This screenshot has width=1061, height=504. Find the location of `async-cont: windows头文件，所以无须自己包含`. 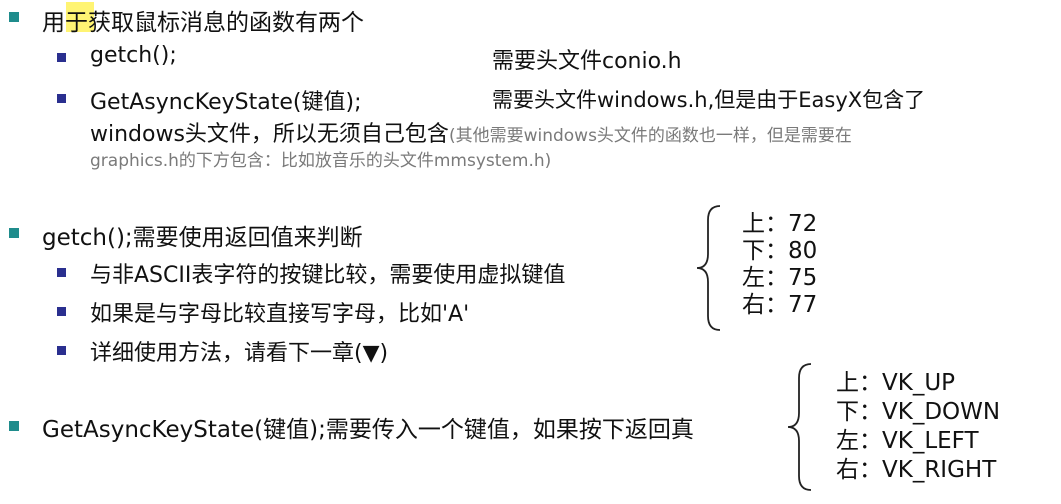

async-cont: windows头文件，所以无须自己包含 is located at coordinates (269, 134).